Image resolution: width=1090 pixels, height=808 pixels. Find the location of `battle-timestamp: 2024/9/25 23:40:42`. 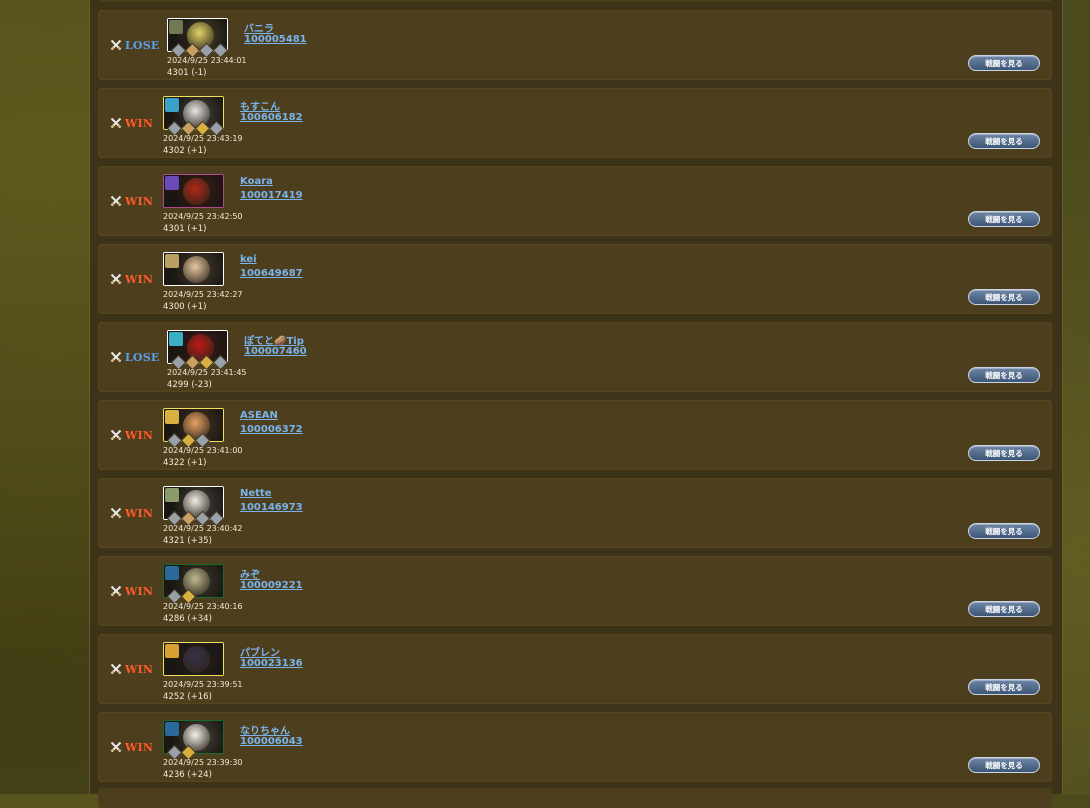

battle-timestamp: 2024/9/25 23:40:42 is located at coordinates (203, 528).